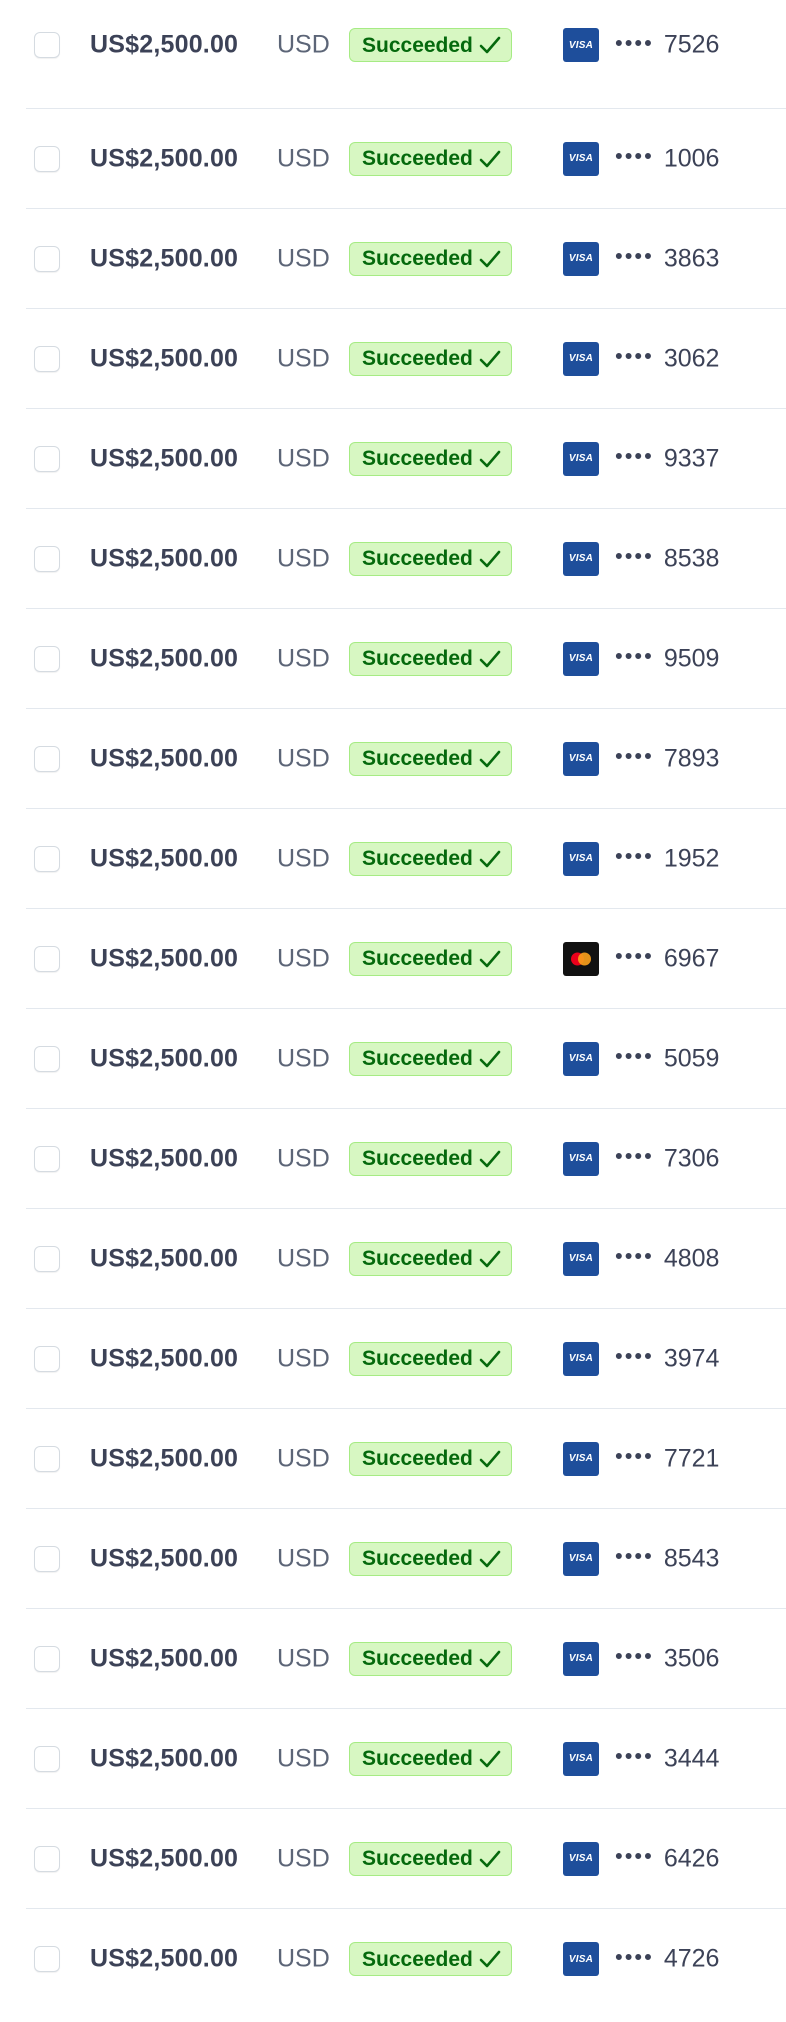 The width and height of the screenshot is (786, 2022). I want to click on card-last4-digits: 7526, so click(691, 44).